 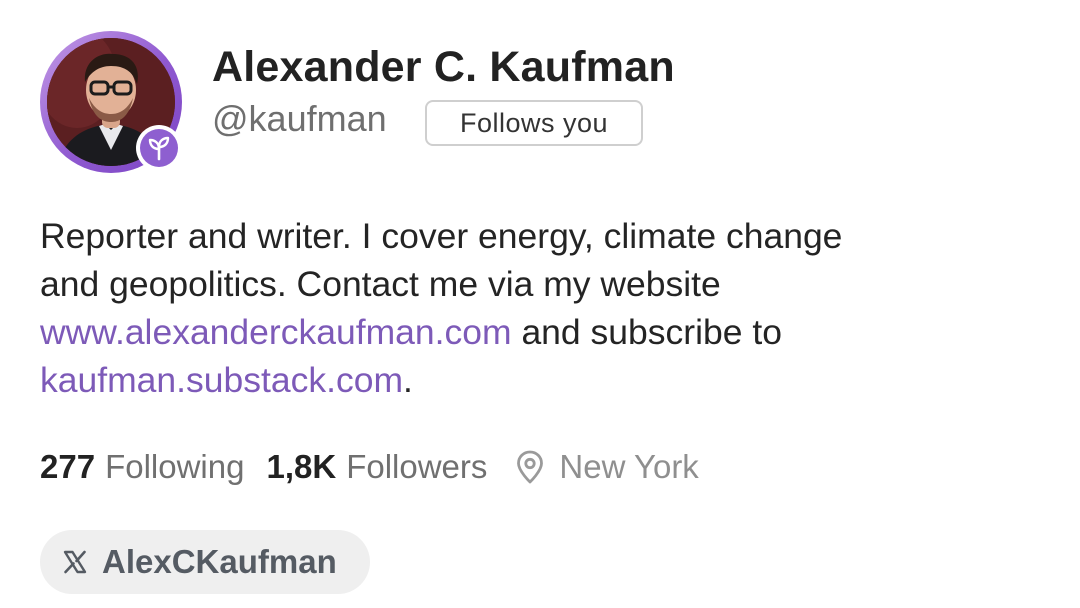 I want to click on x-handle: AlexCKaufman, so click(x=219, y=561).